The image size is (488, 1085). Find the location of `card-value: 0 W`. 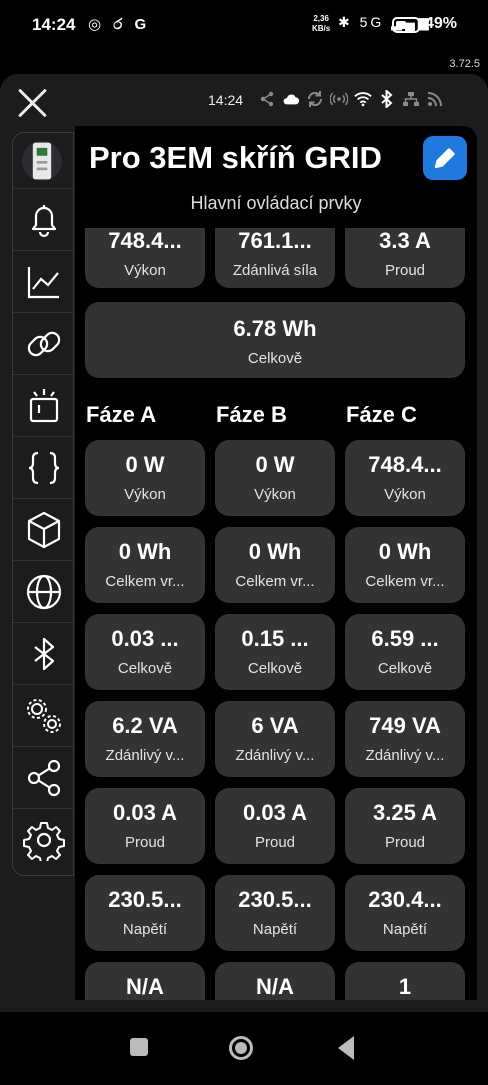

card-value: 0 W is located at coordinates (275, 464).